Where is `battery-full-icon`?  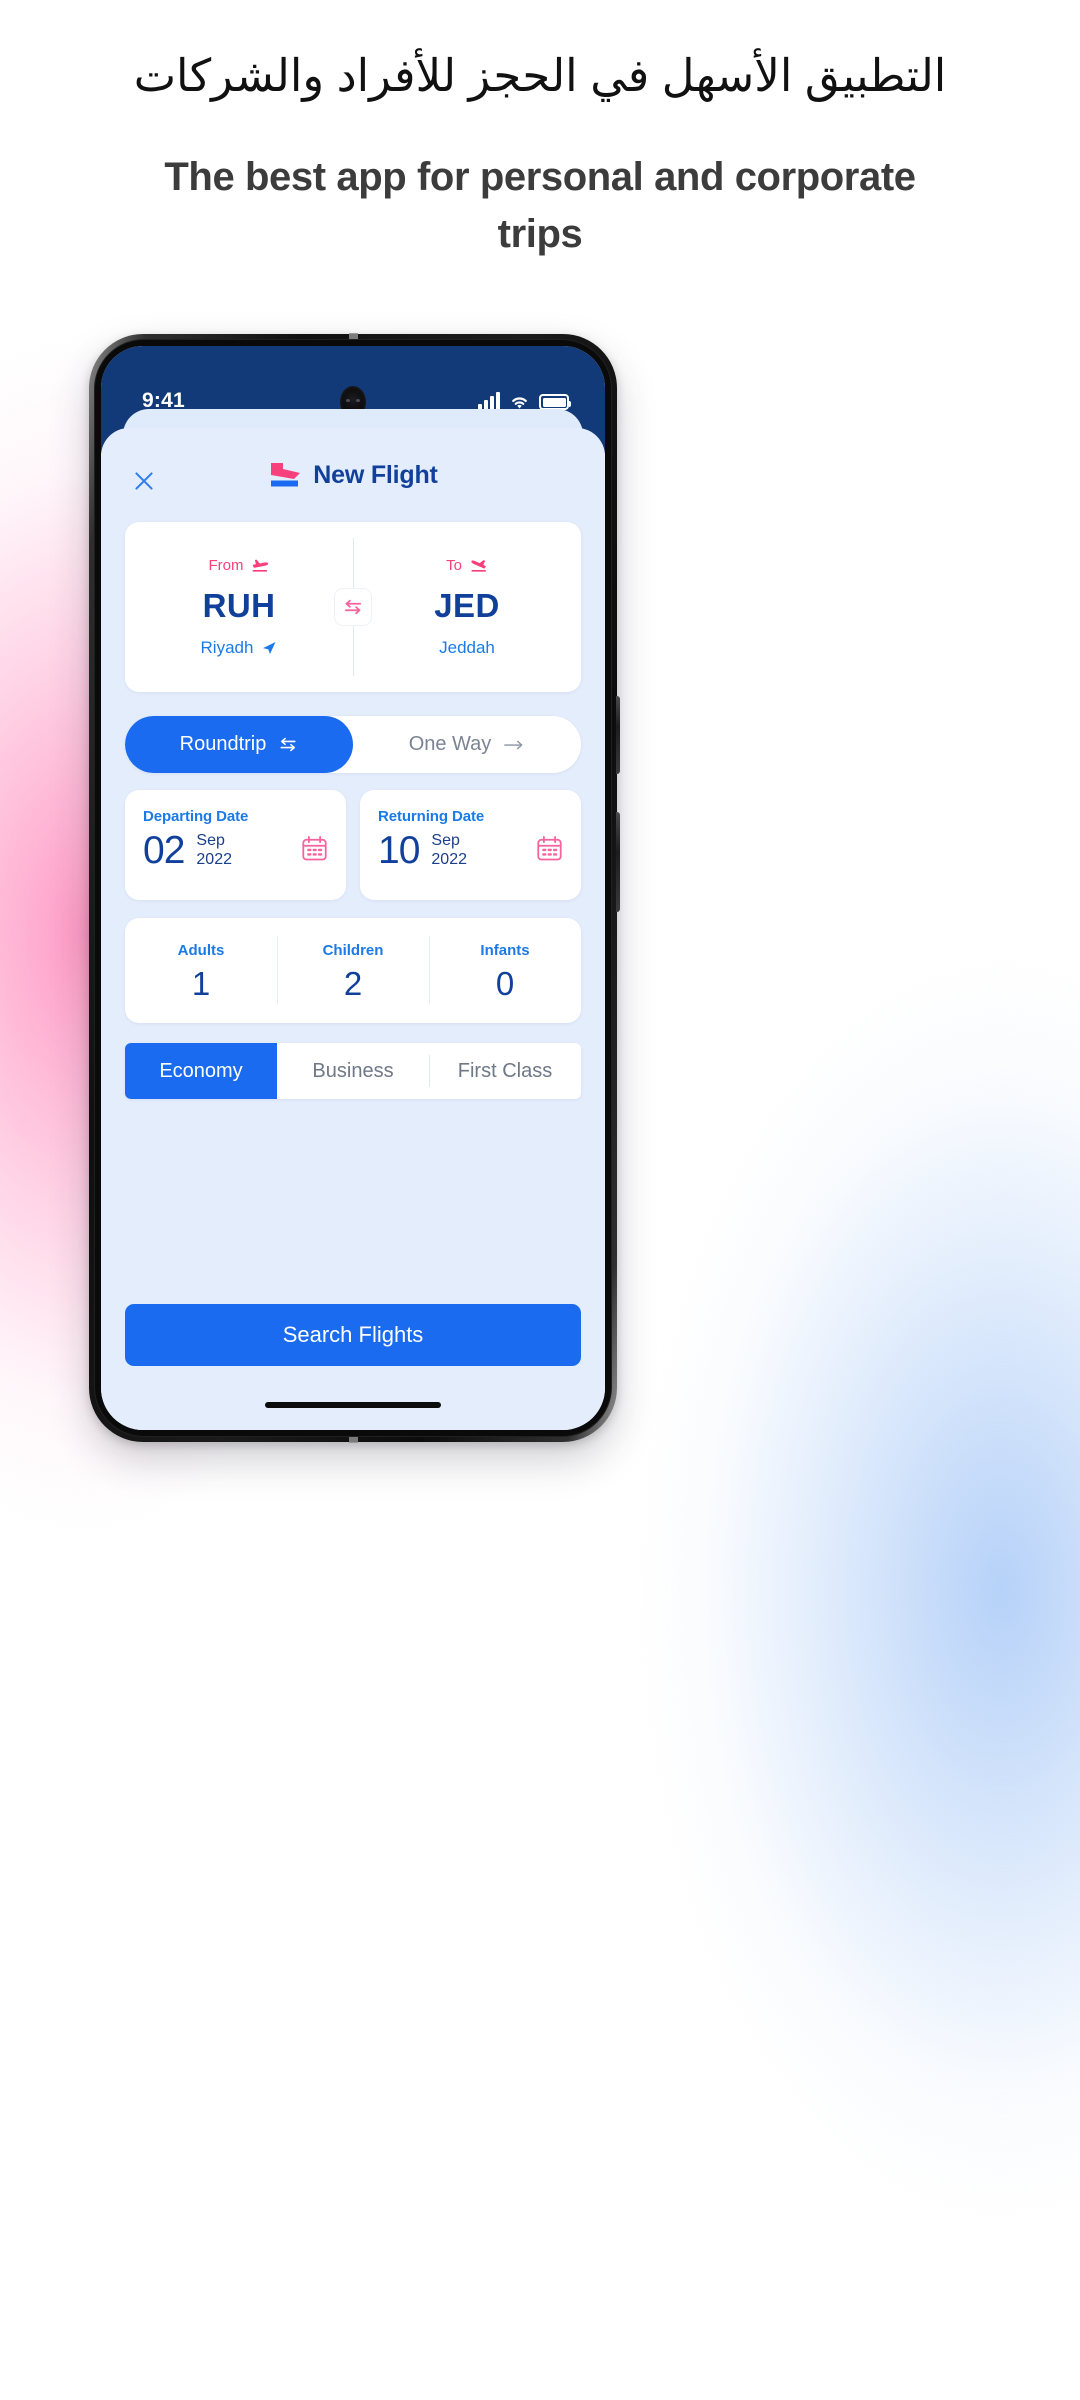 battery-full-icon is located at coordinates (555, 402).